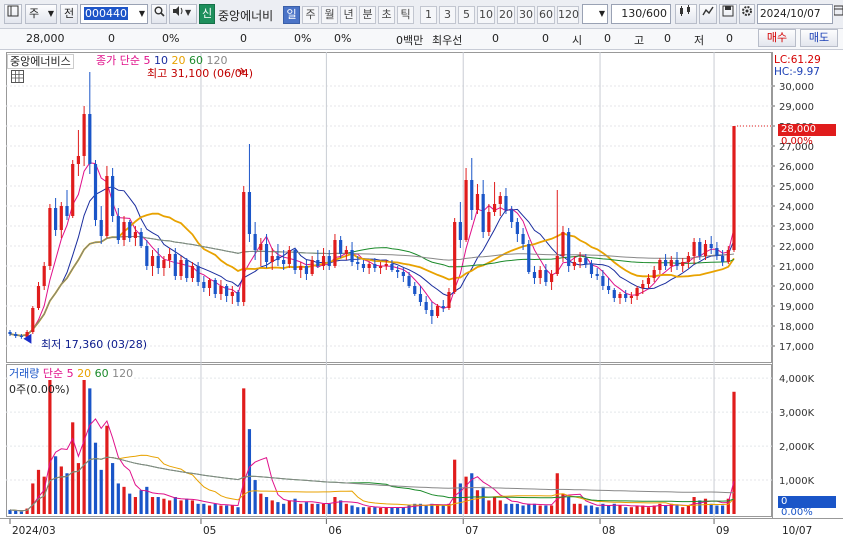 This screenshot has height=545, width=843. What do you see at coordinates (291, 15) in the screenshot?
I see `period-day: 일` at bounding box center [291, 15].